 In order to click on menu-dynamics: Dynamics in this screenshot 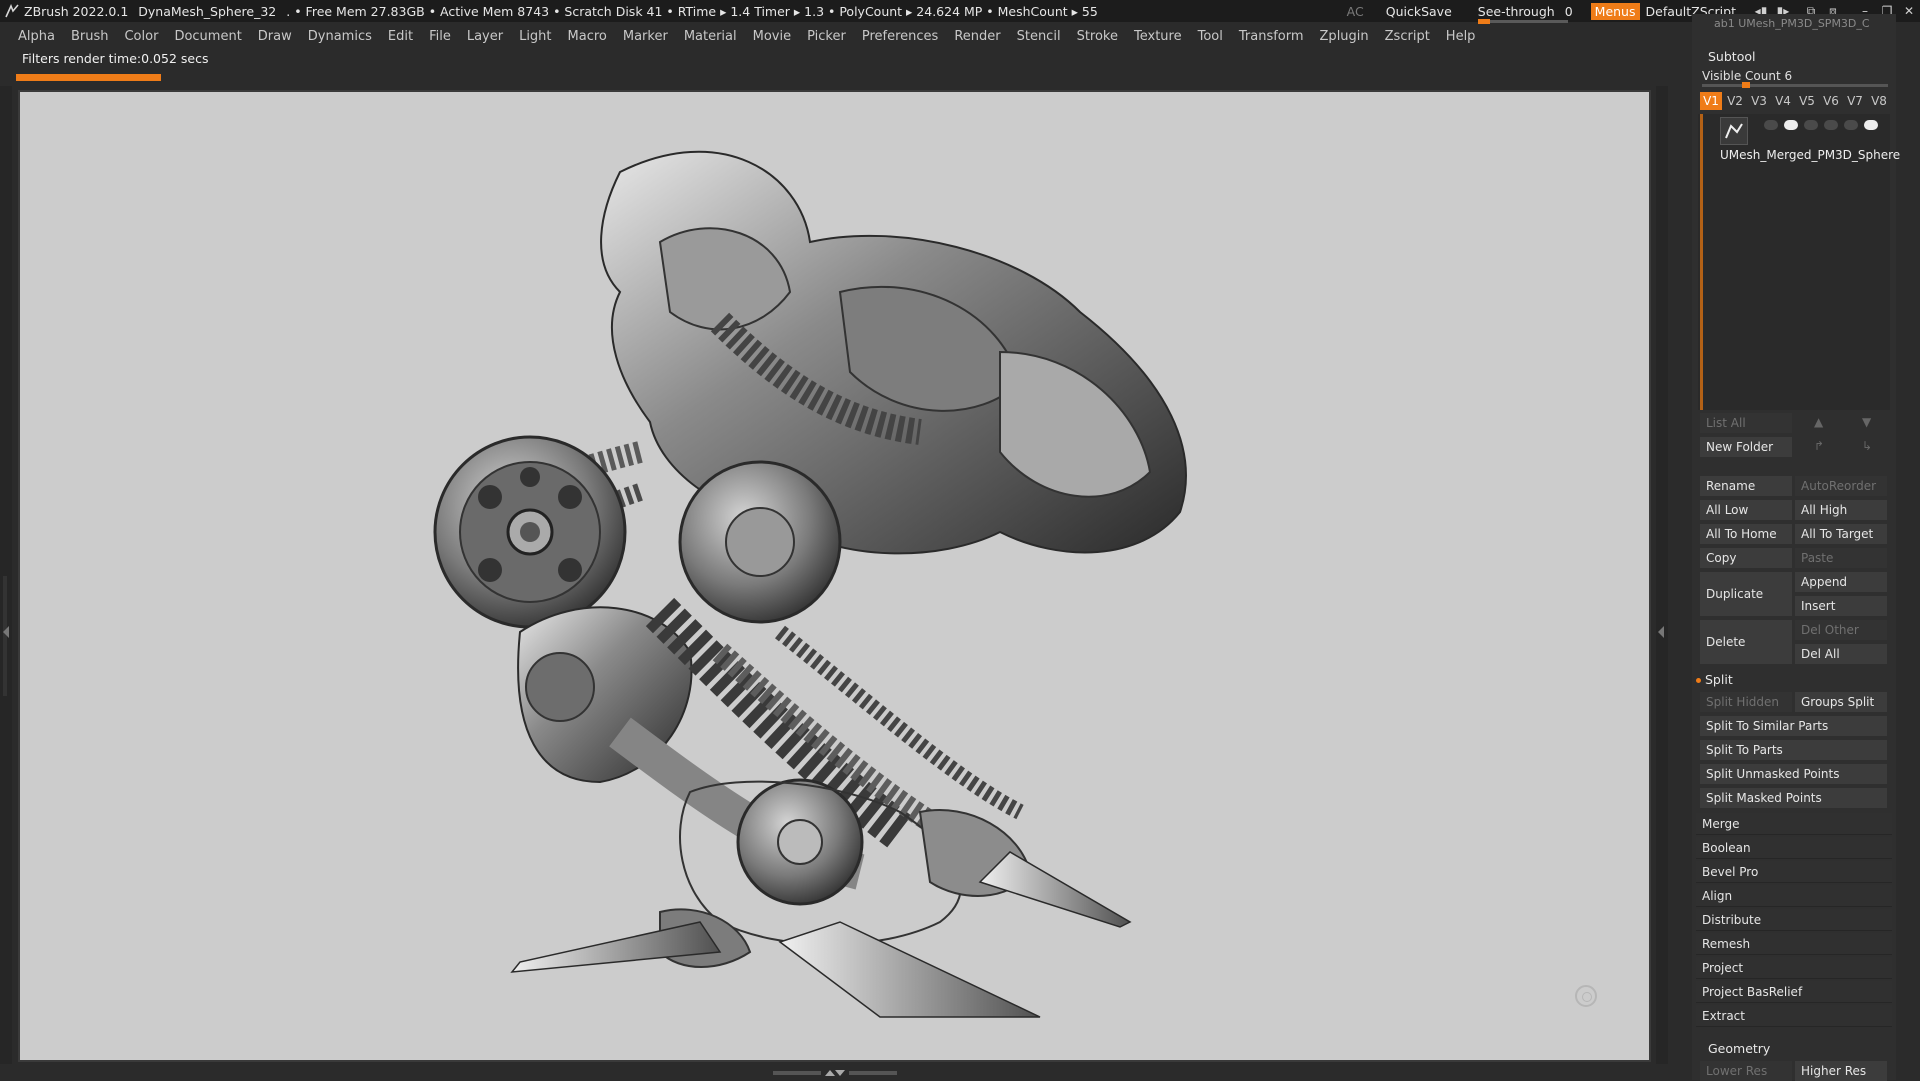, I will do `click(340, 36)`.